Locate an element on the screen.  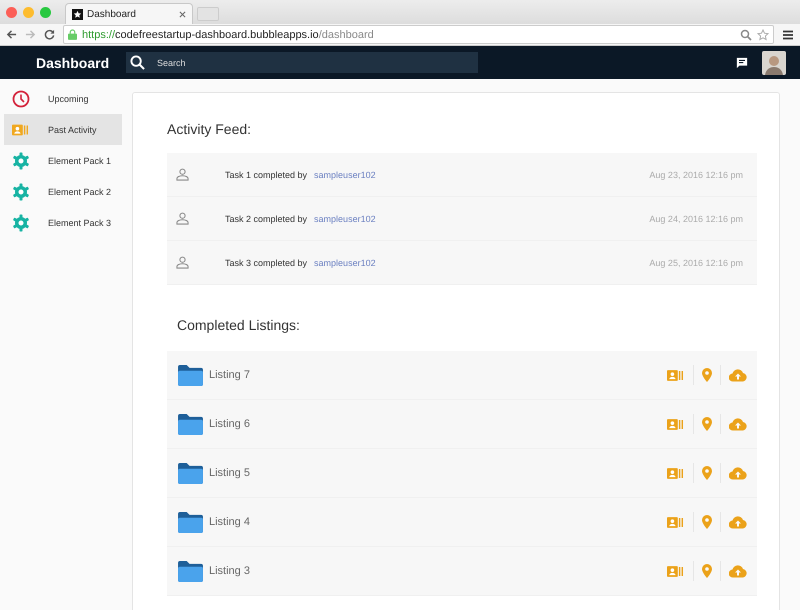
back-icon is located at coordinates (11, 34).